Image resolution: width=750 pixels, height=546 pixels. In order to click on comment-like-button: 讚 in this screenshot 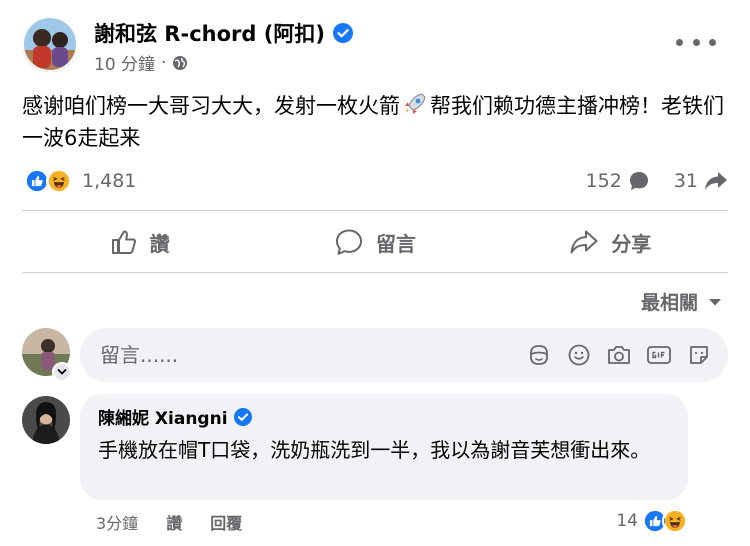, I will do `click(174, 522)`.